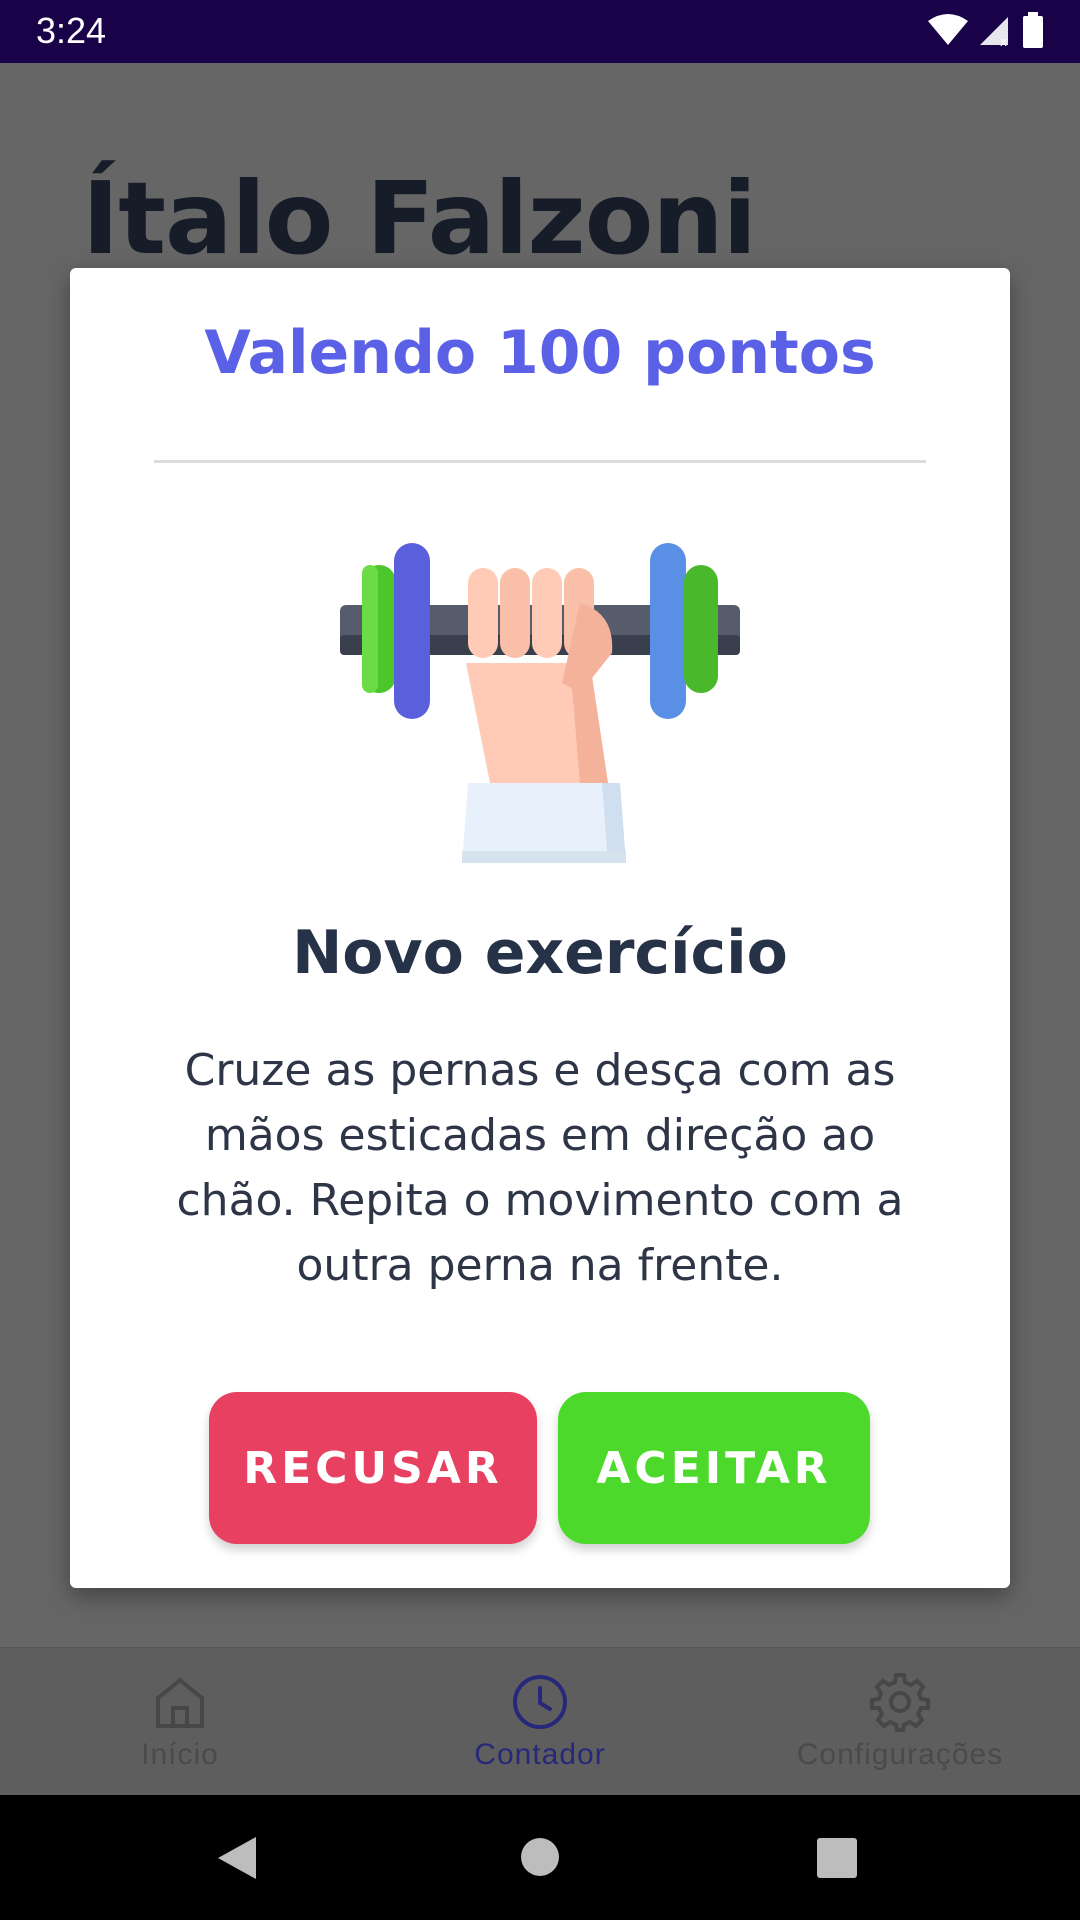  Describe the element at coordinates (540, 461) in the screenshot. I see `divider` at that location.